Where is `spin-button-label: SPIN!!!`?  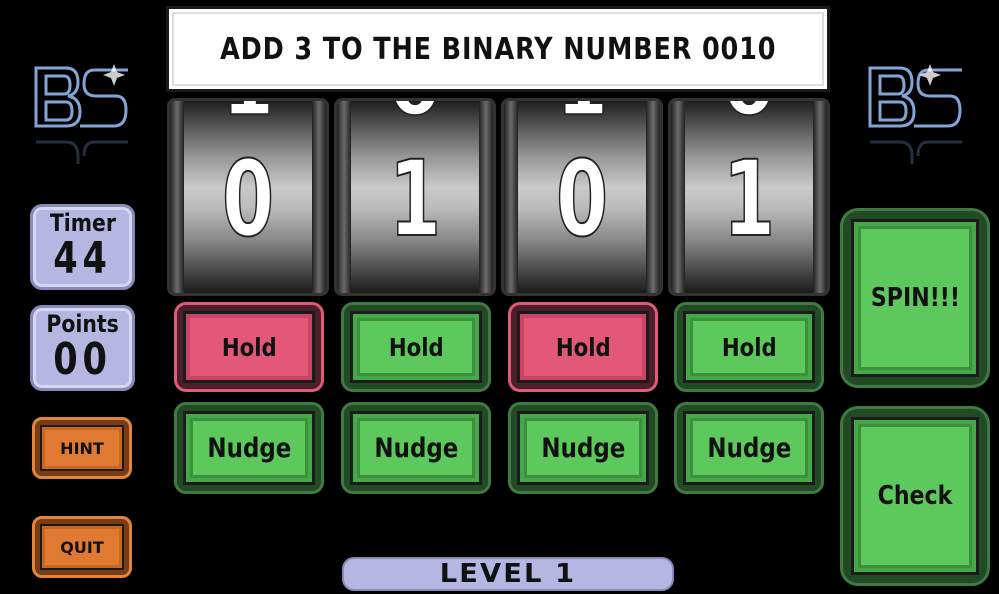
spin-button-label: SPIN!!! is located at coordinates (915, 298).